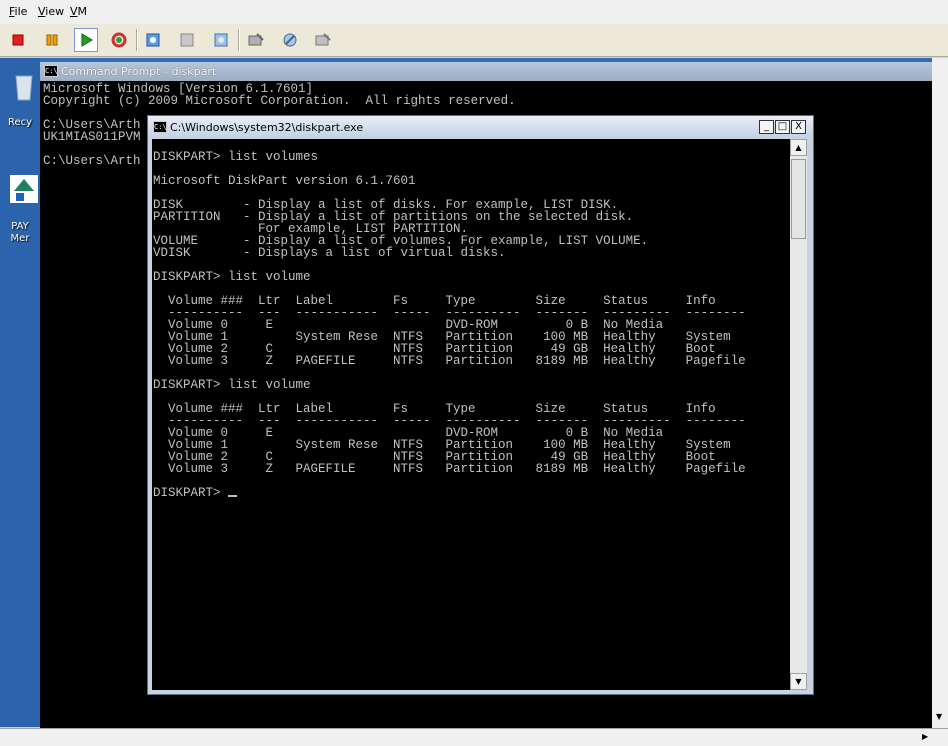  What do you see at coordinates (233, 496) in the screenshot?
I see `text-cursor` at bounding box center [233, 496].